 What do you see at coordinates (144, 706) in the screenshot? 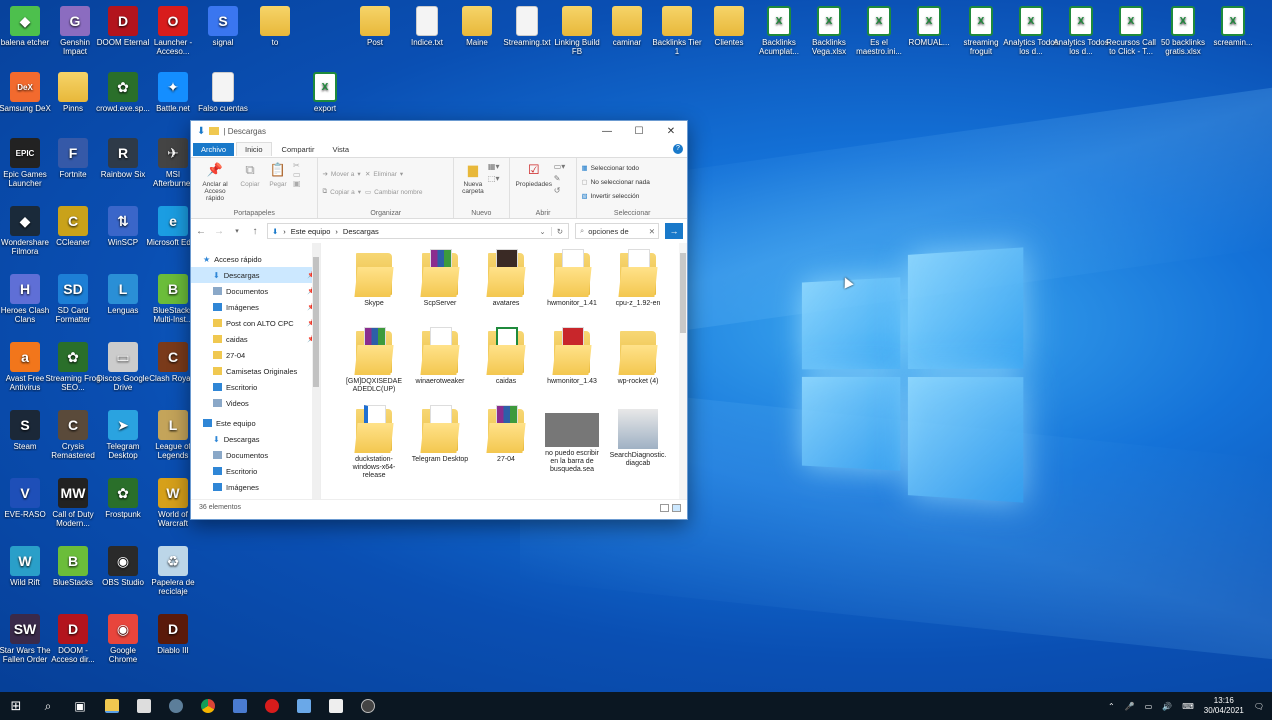
I see `taskbar-store` at bounding box center [144, 706].